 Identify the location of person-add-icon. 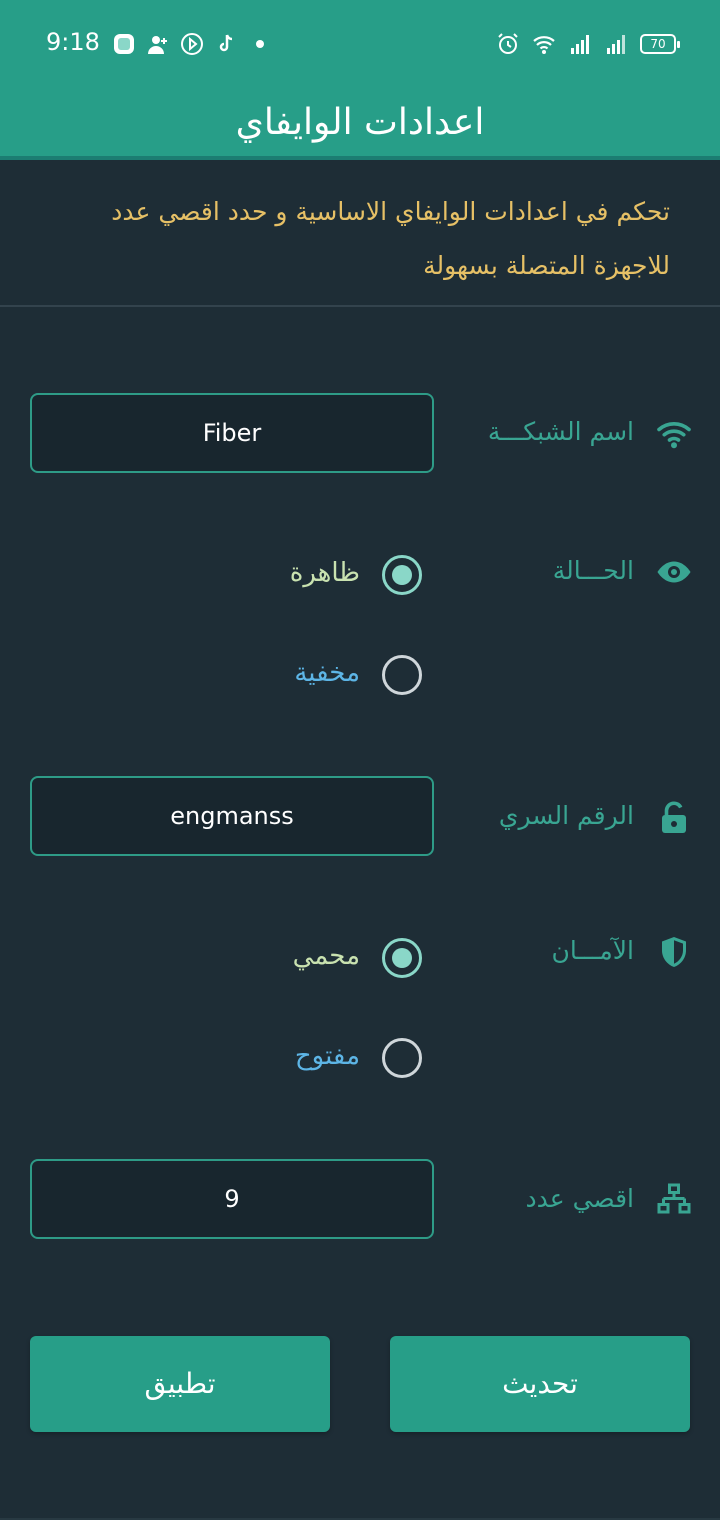
(157, 45).